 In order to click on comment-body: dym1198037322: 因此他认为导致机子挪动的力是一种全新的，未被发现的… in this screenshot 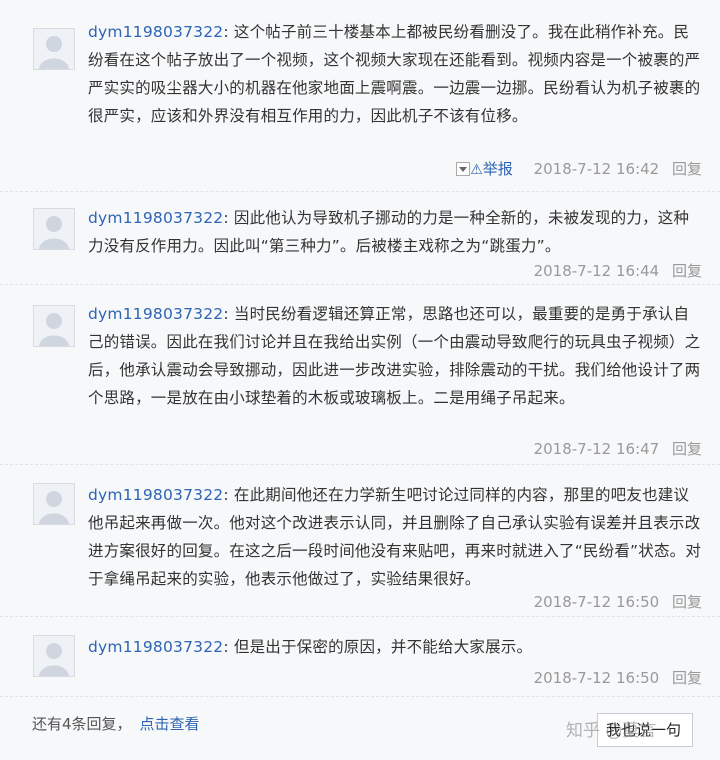, I will do `click(395, 232)`.